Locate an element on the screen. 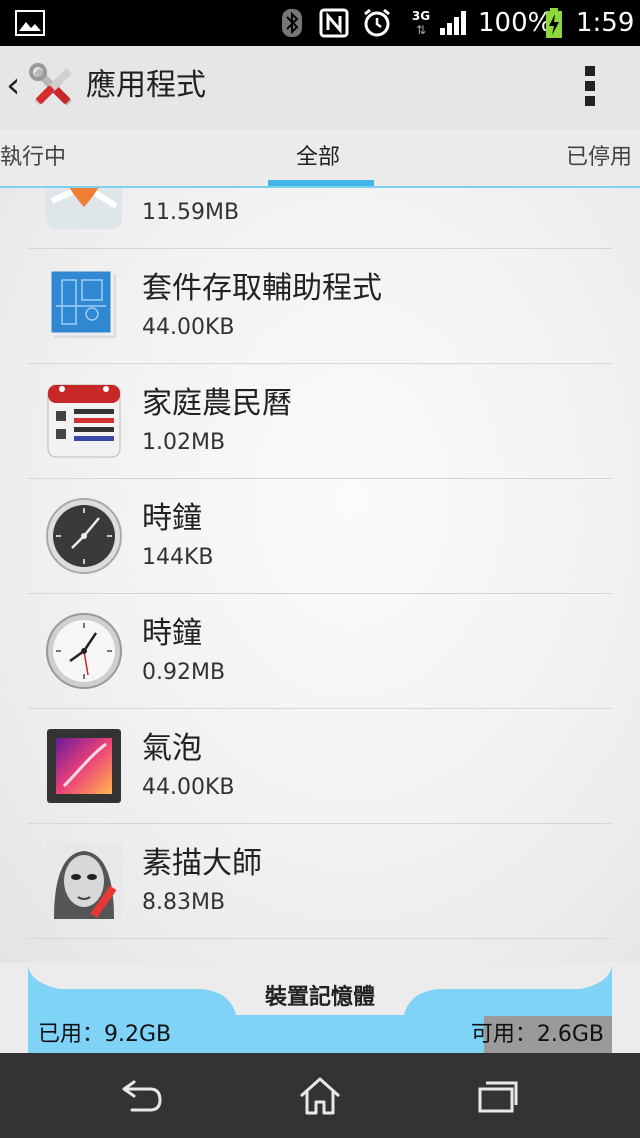 This screenshot has width=640, height=1138. back-icon is located at coordinates (142, 1096).